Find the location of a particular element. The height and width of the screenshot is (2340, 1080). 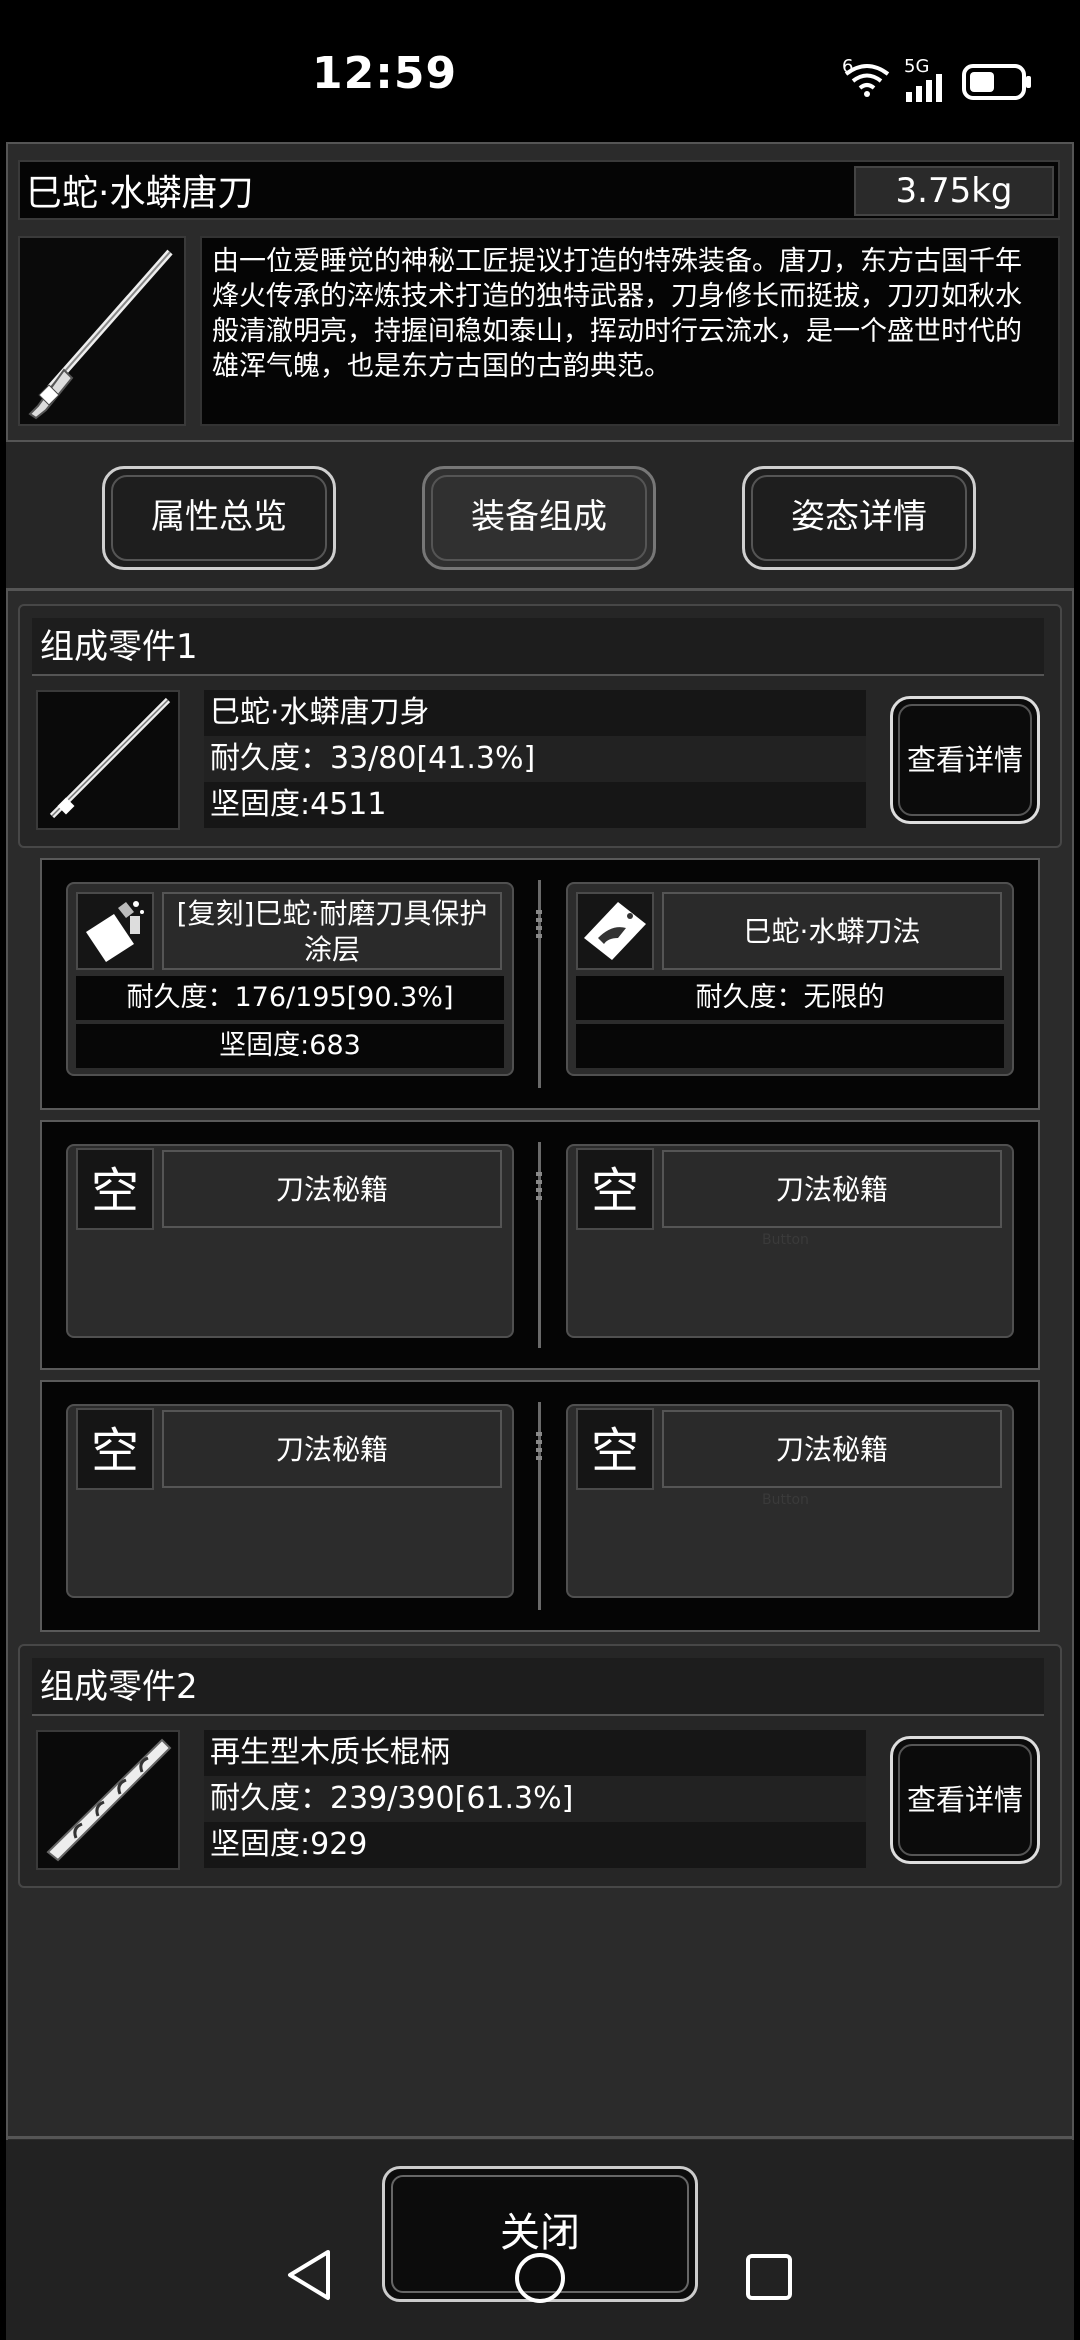

part-heading: 组成零件2 is located at coordinates (538, 1687).